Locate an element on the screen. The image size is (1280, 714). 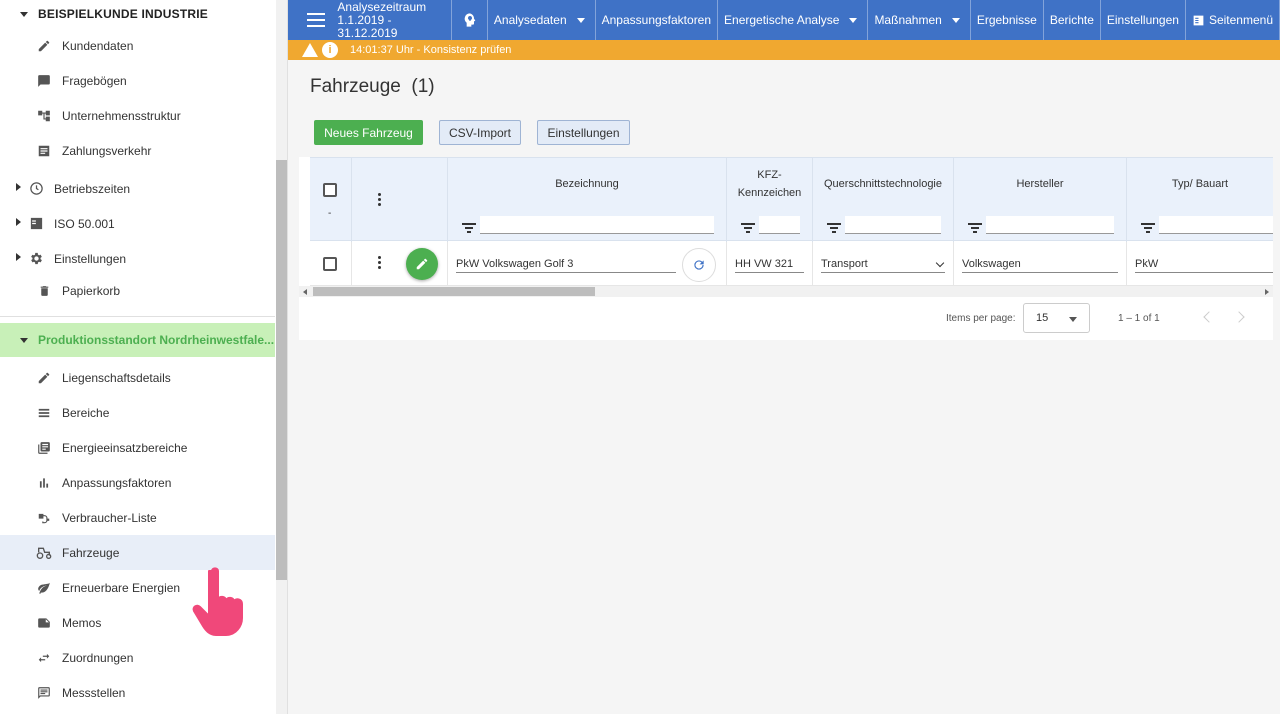
caret-down-icon is located at coordinates (955, 20).